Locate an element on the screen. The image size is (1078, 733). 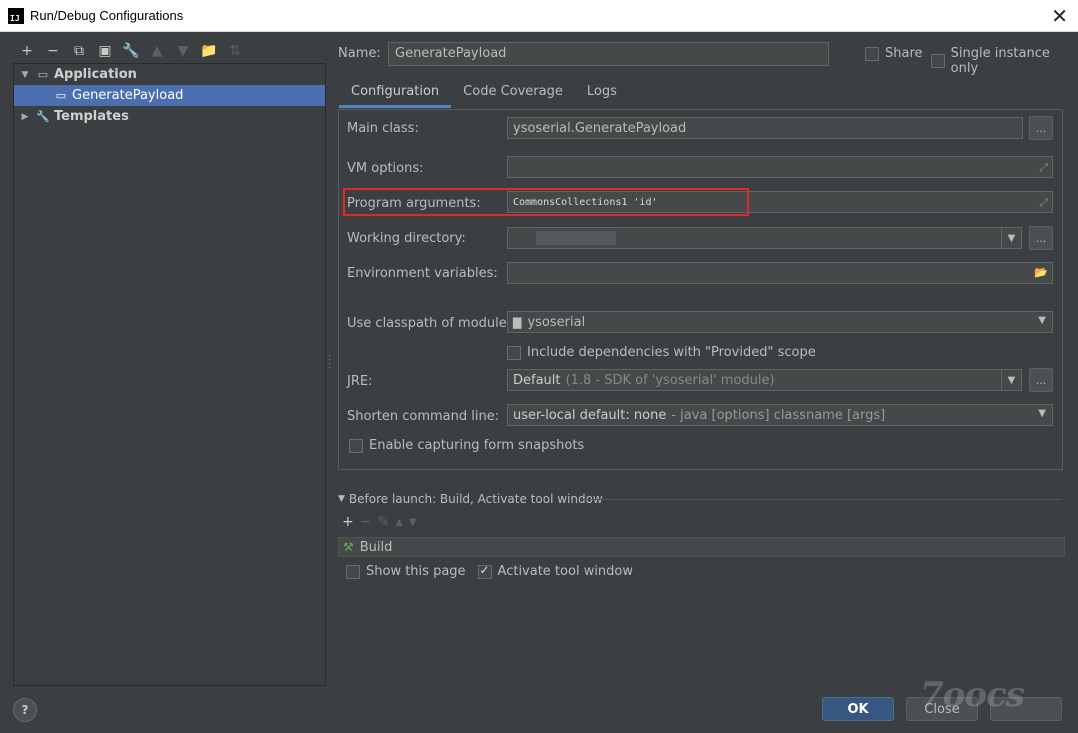
tree-item-templates: ▶ 🔧 Templates is located at coordinates (169, 116).